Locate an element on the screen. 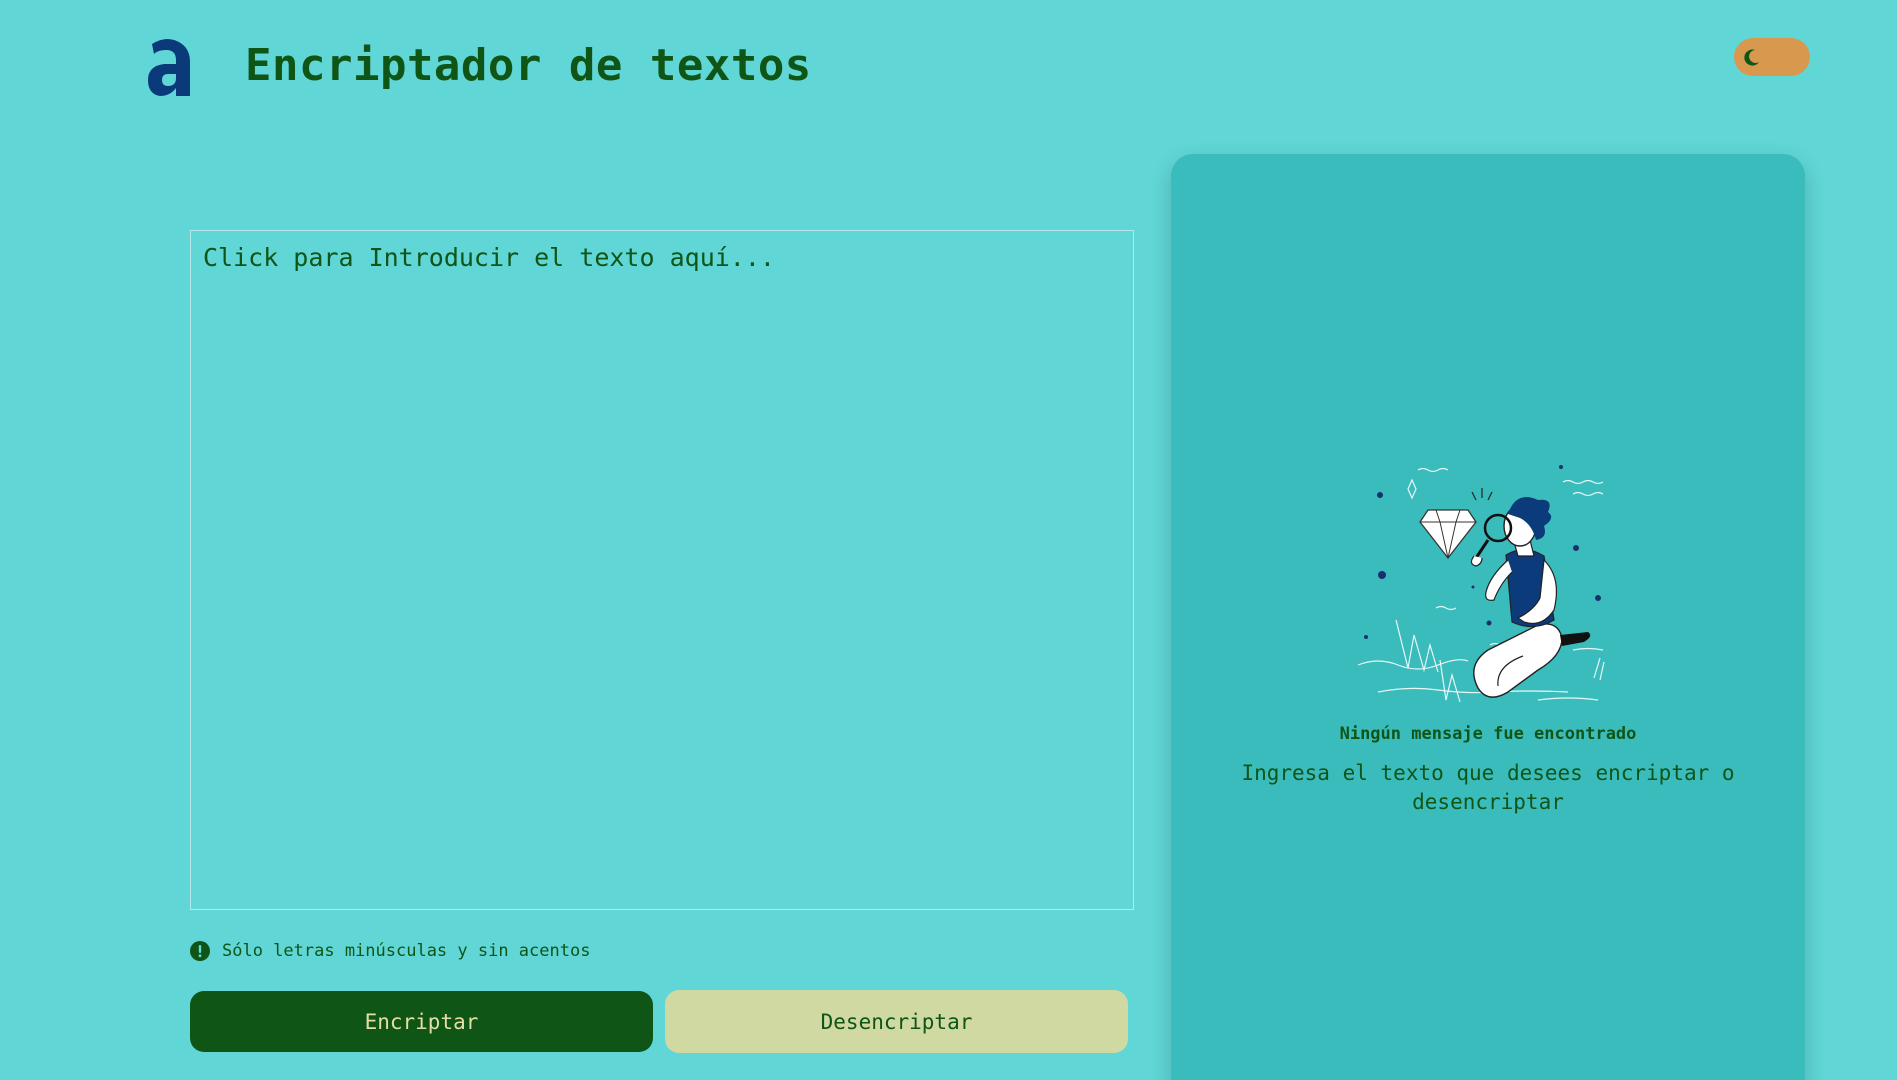 The width and height of the screenshot is (1897, 1080). moon-icon is located at coordinates (1751, 57).